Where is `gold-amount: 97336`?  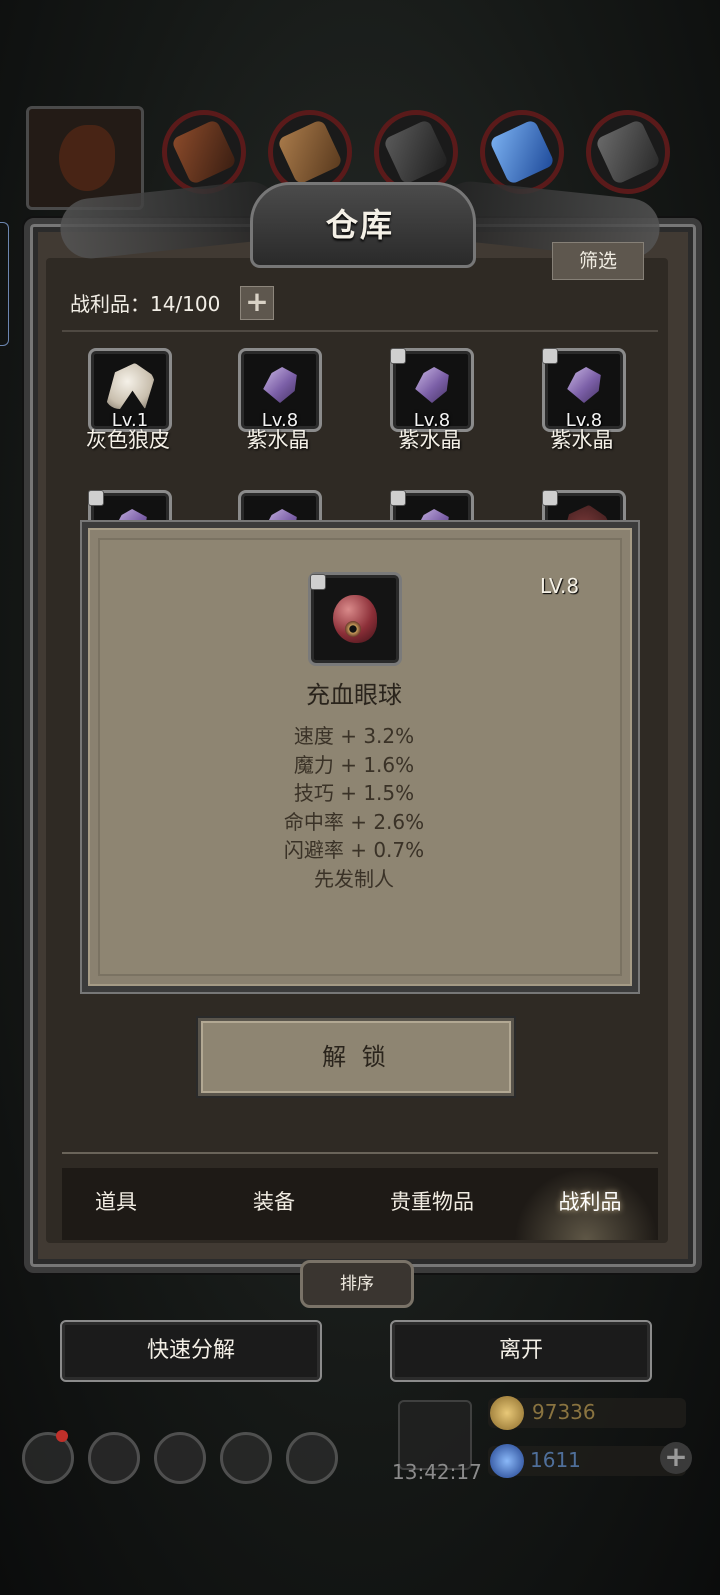
gold-amount: 97336 is located at coordinates (564, 1412).